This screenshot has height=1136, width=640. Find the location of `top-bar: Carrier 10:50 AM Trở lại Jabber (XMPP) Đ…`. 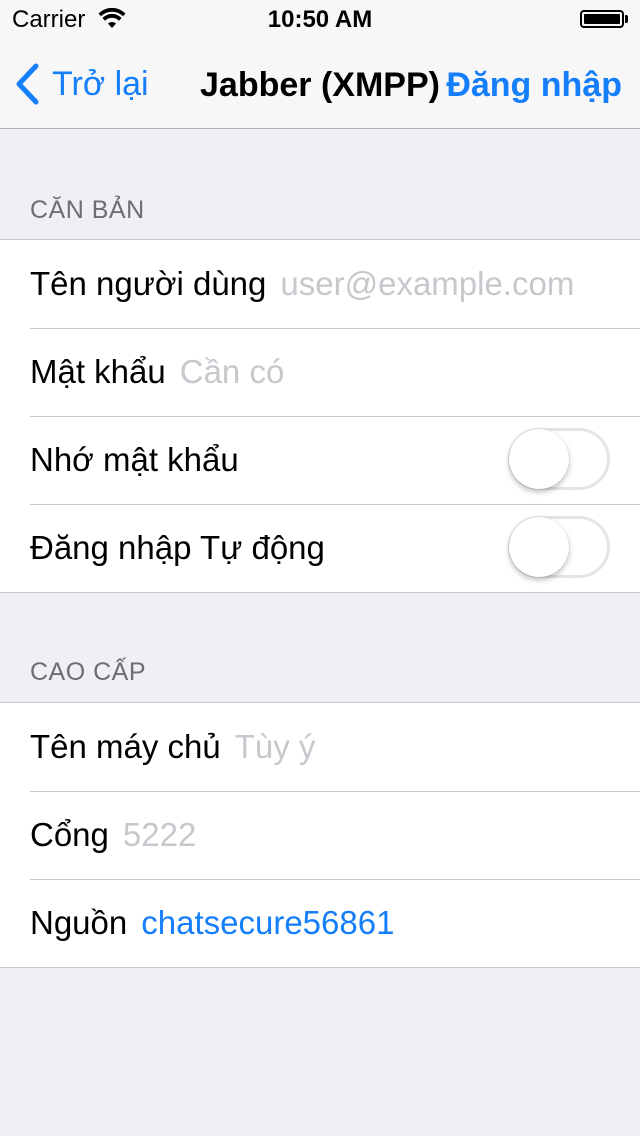

top-bar: Carrier 10:50 AM Trở lại Jabber (XMPP) Đ… is located at coordinates (320, 64).